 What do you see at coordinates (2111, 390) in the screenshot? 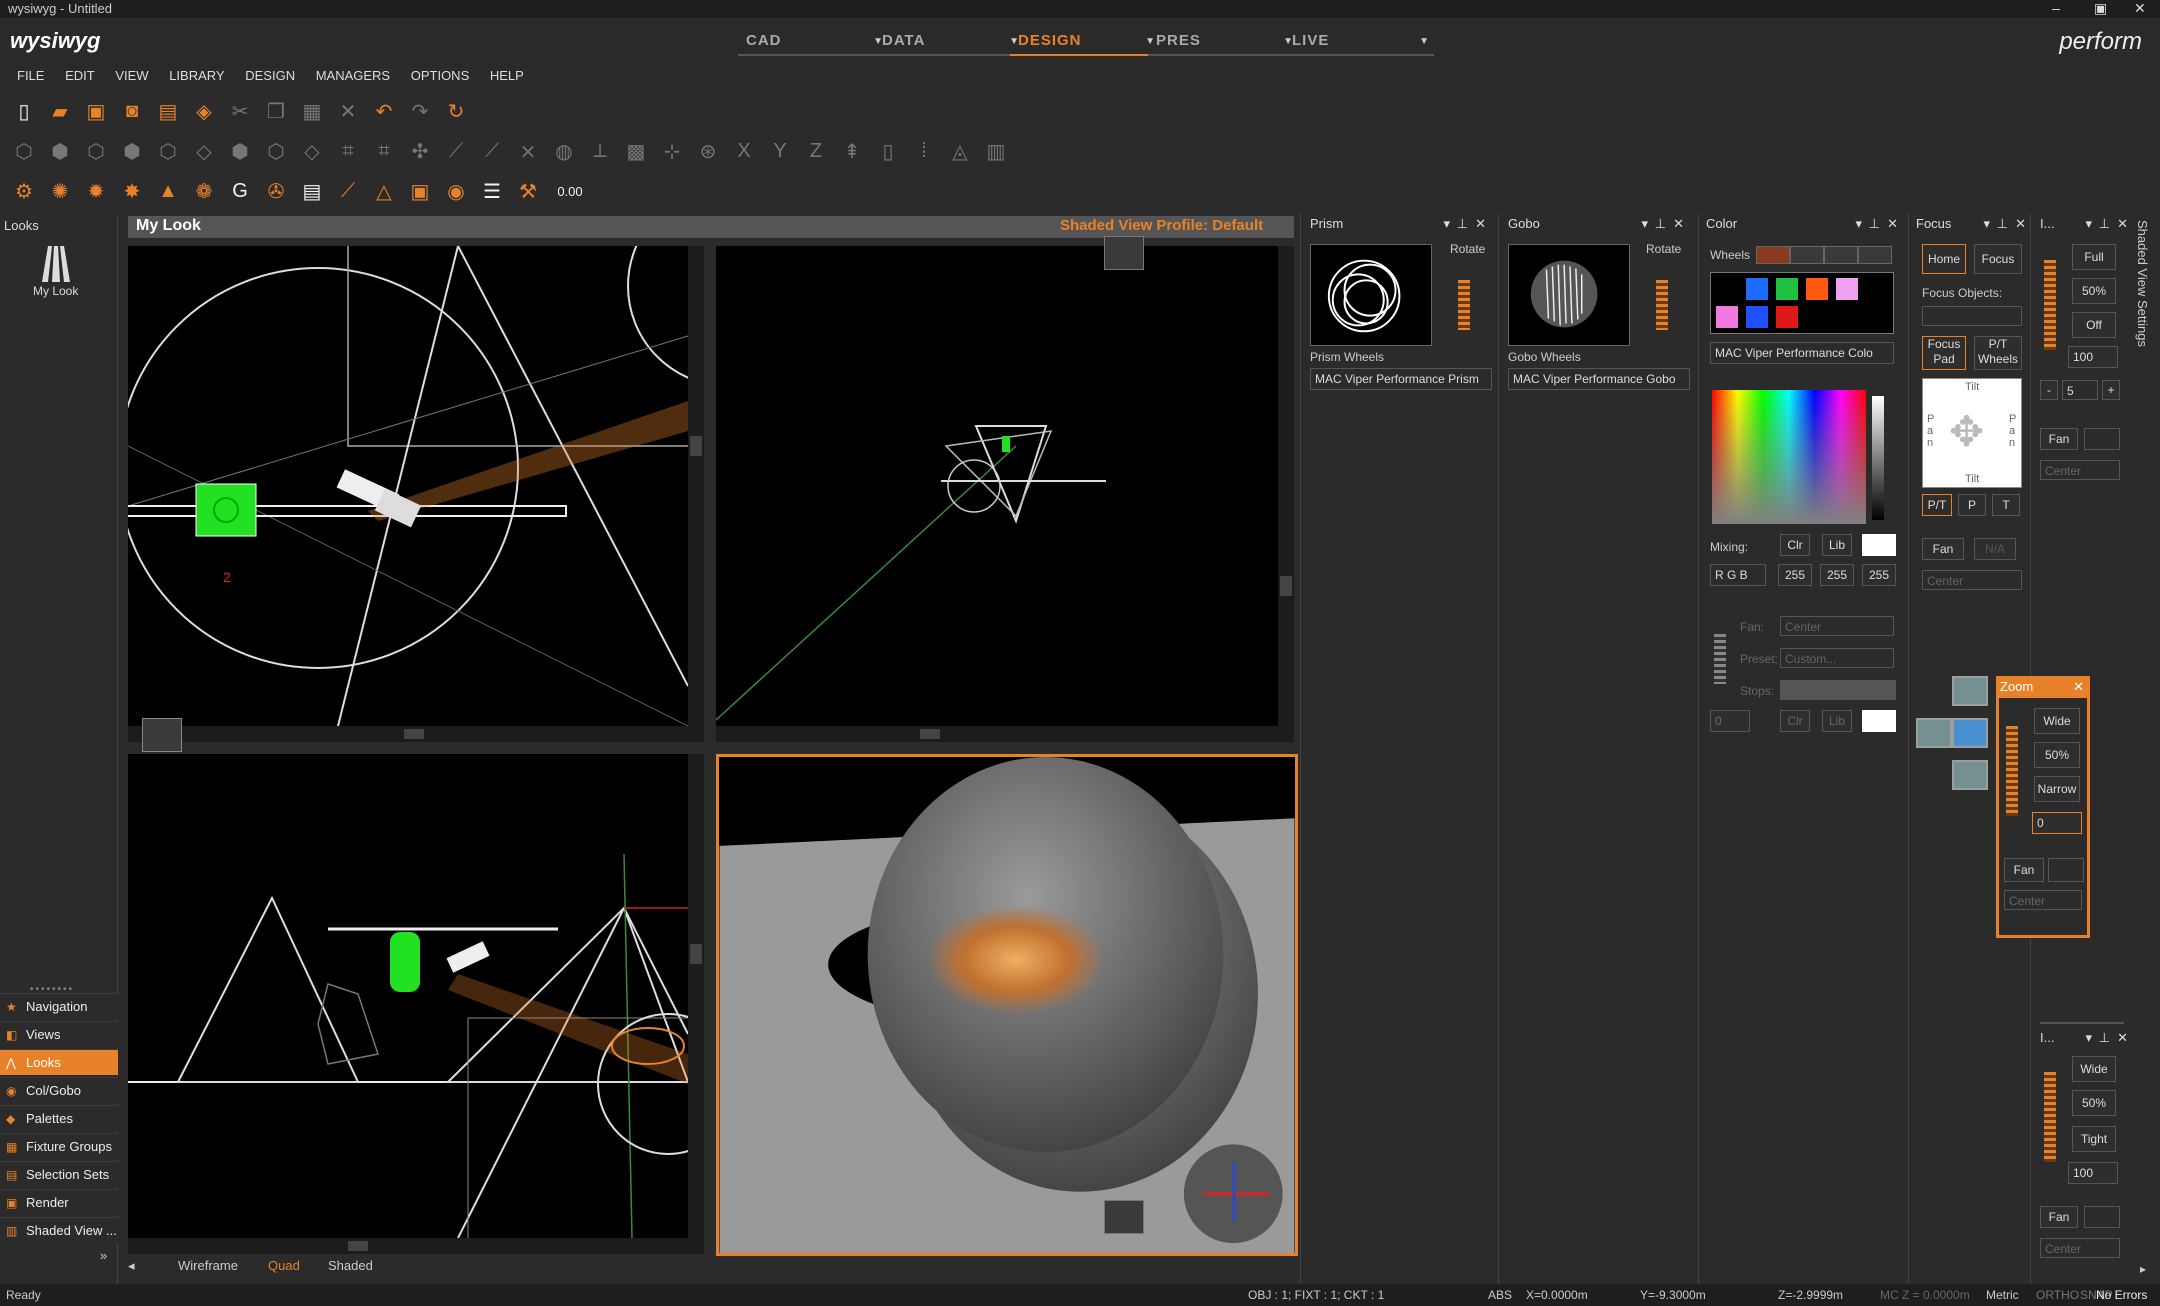
I see `intensity-plus-button: +` at bounding box center [2111, 390].